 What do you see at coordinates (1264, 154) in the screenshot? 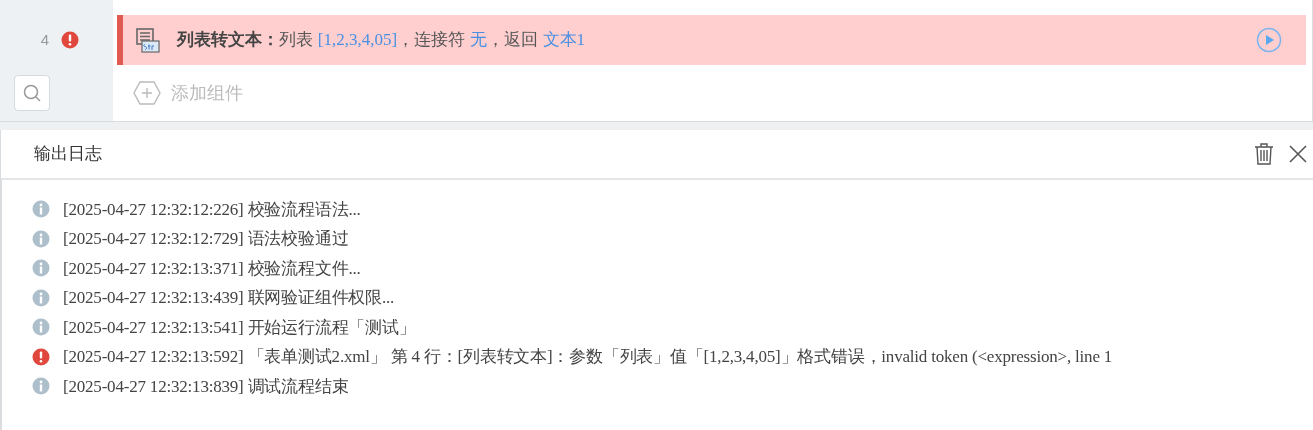
I see `trash-icon` at bounding box center [1264, 154].